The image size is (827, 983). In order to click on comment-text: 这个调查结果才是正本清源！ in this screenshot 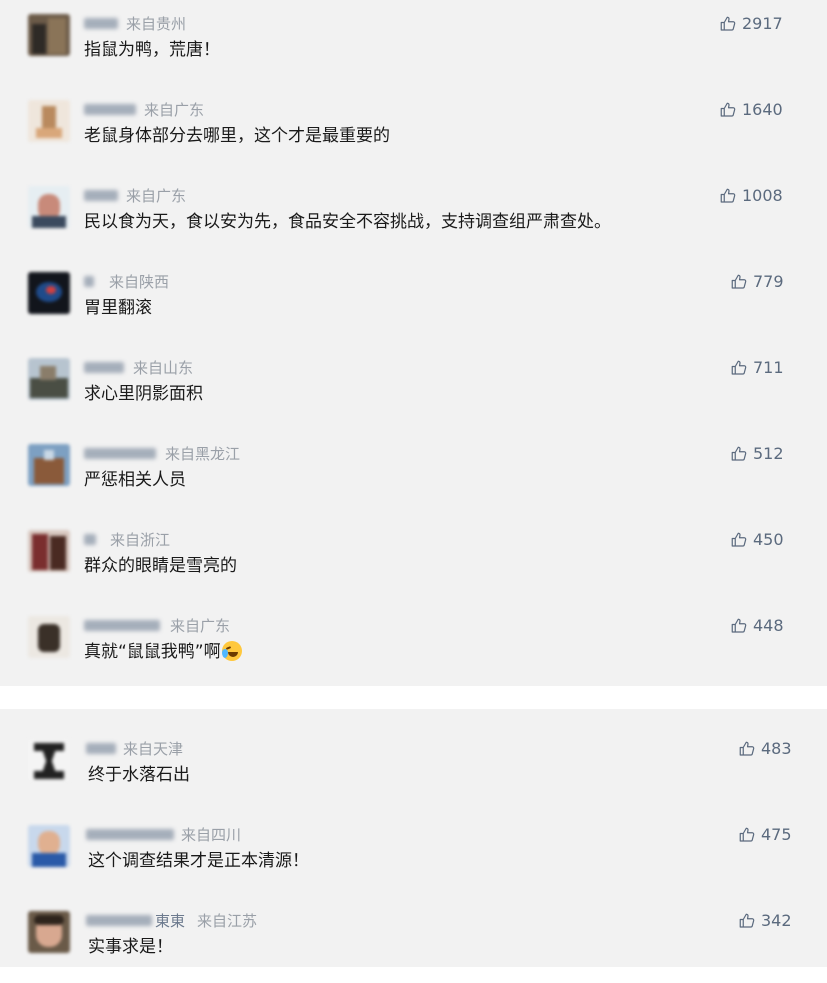, I will do `click(198, 861)`.